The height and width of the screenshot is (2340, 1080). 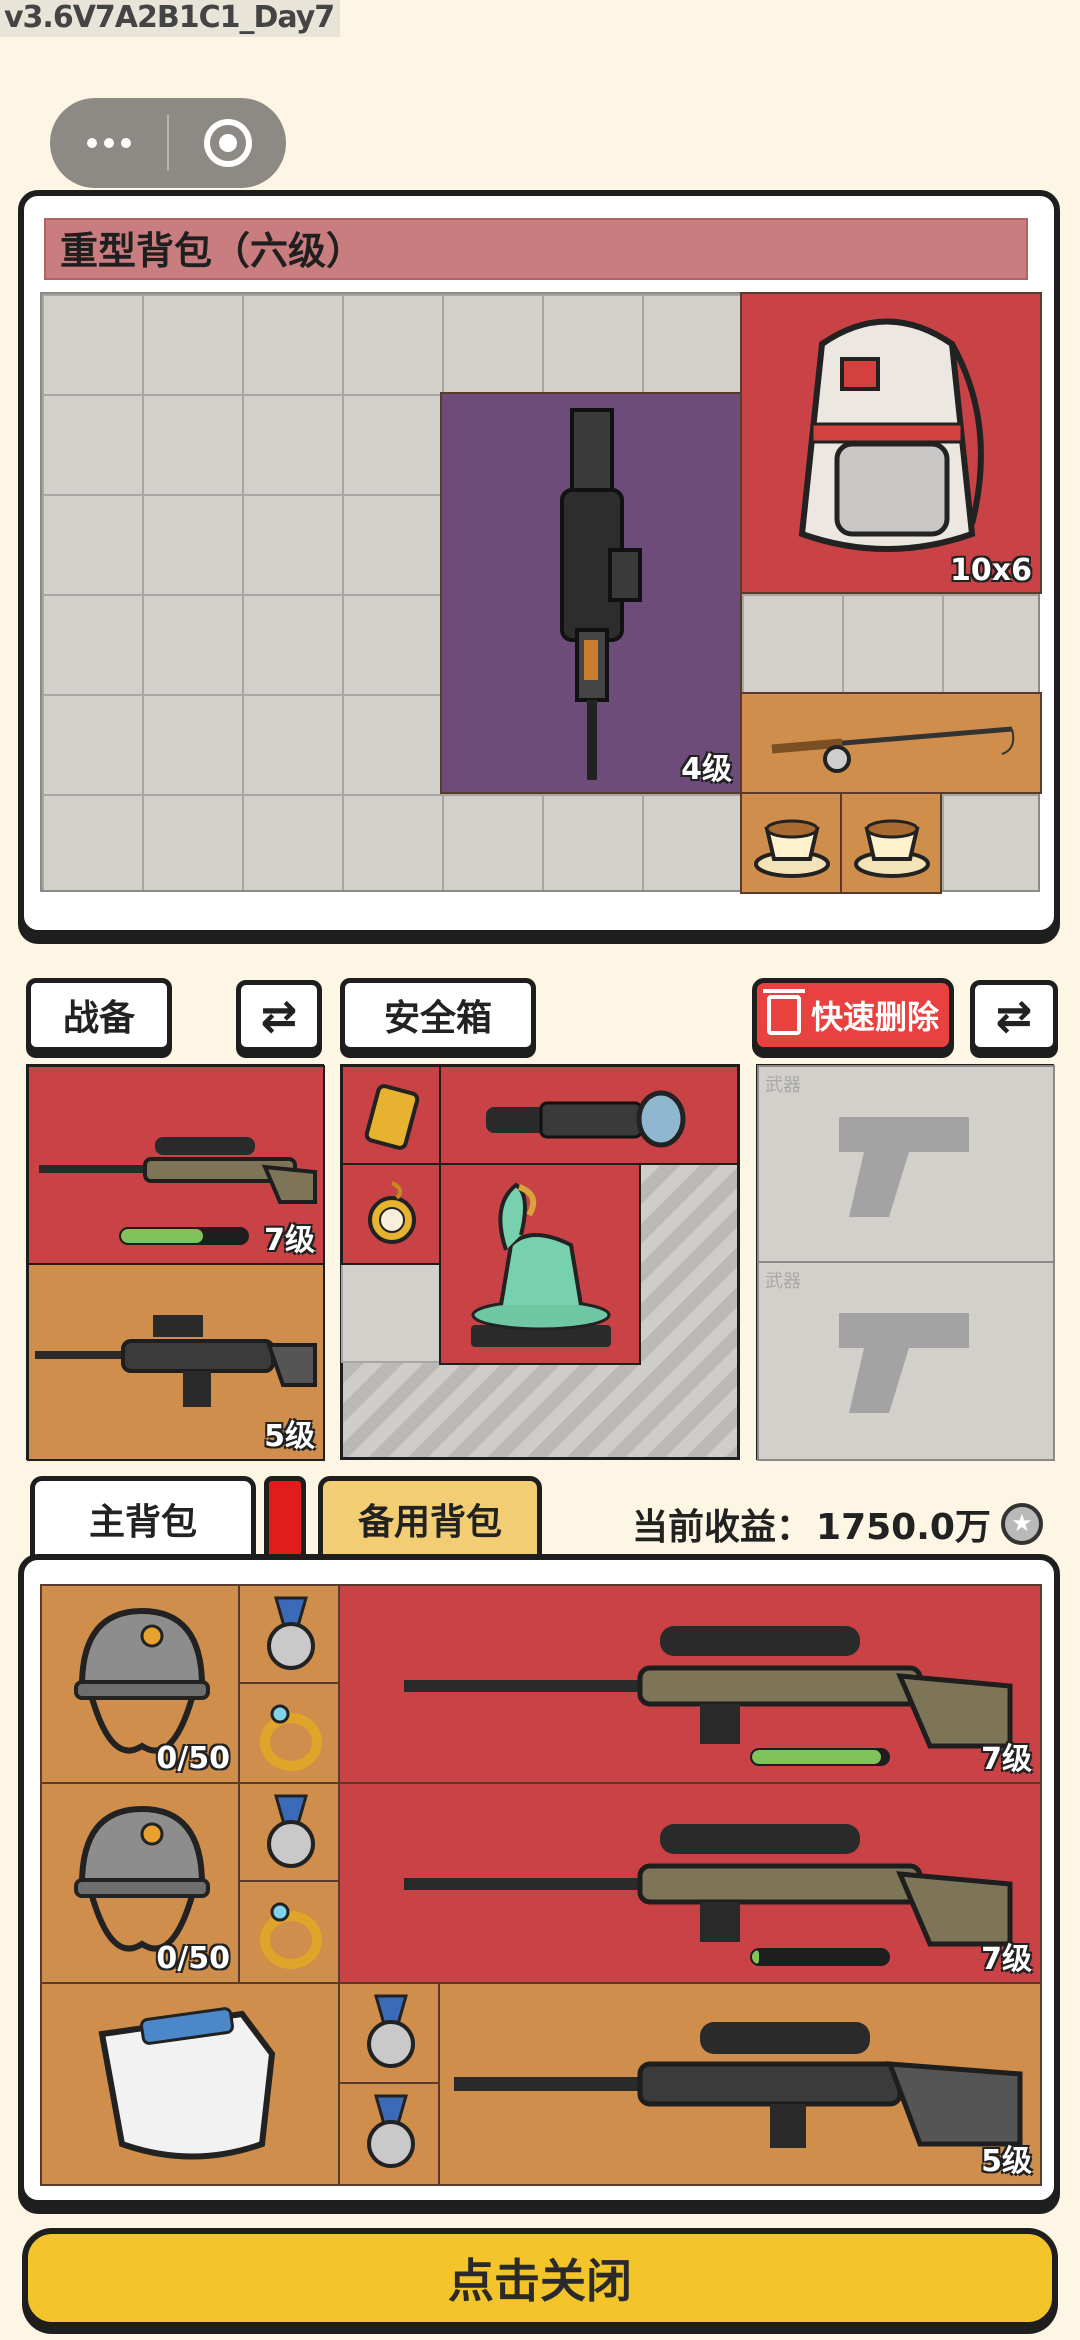 What do you see at coordinates (430, 1516) in the screenshot?
I see `tab-spare-bag: 备用背包` at bounding box center [430, 1516].